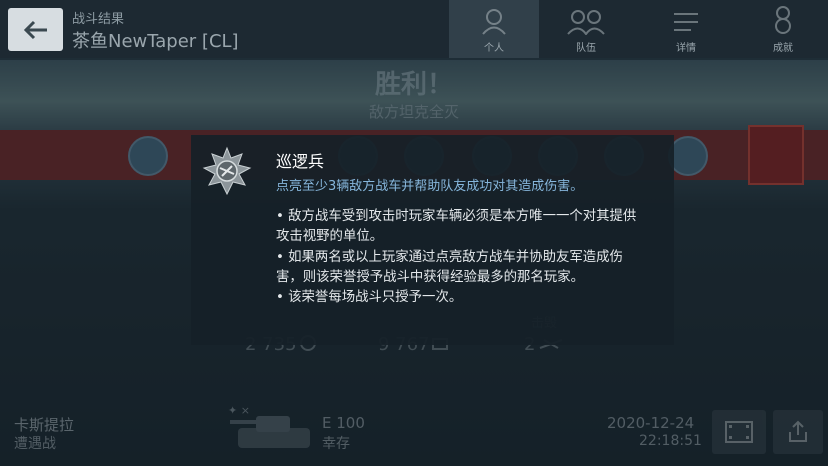  I want to click on medal-condition: 点亮至少3辆敌方战车并帮助队友成功对其造成伤害。, so click(430, 186).